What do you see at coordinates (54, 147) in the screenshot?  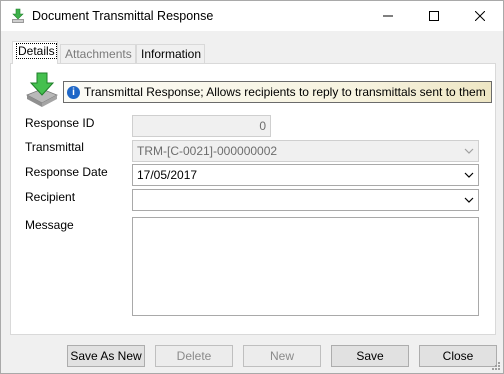 I see `transmittal-label: Transmittal` at bounding box center [54, 147].